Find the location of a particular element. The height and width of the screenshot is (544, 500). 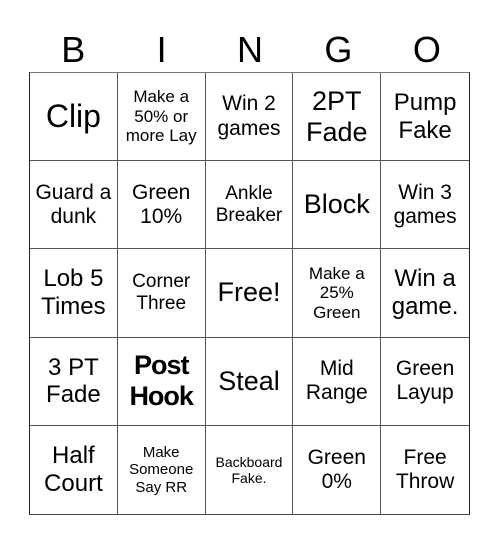

header-letter-g: G is located at coordinates (338, 49).